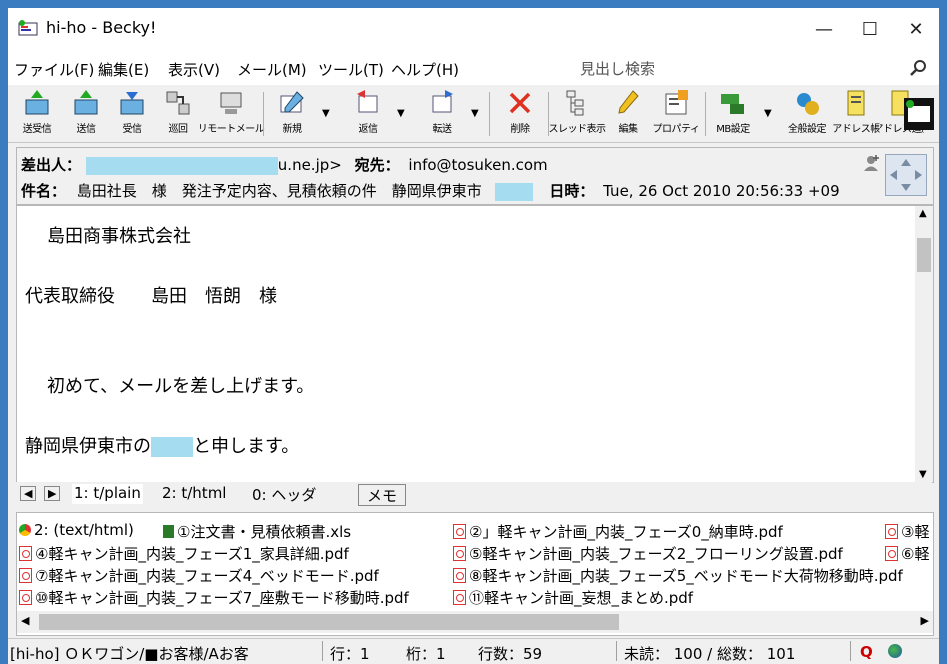 Image resolution: width=947 pixels, height=664 pixels. What do you see at coordinates (895, 651) in the screenshot?
I see `online-status-icon` at bounding box center [895, 651].